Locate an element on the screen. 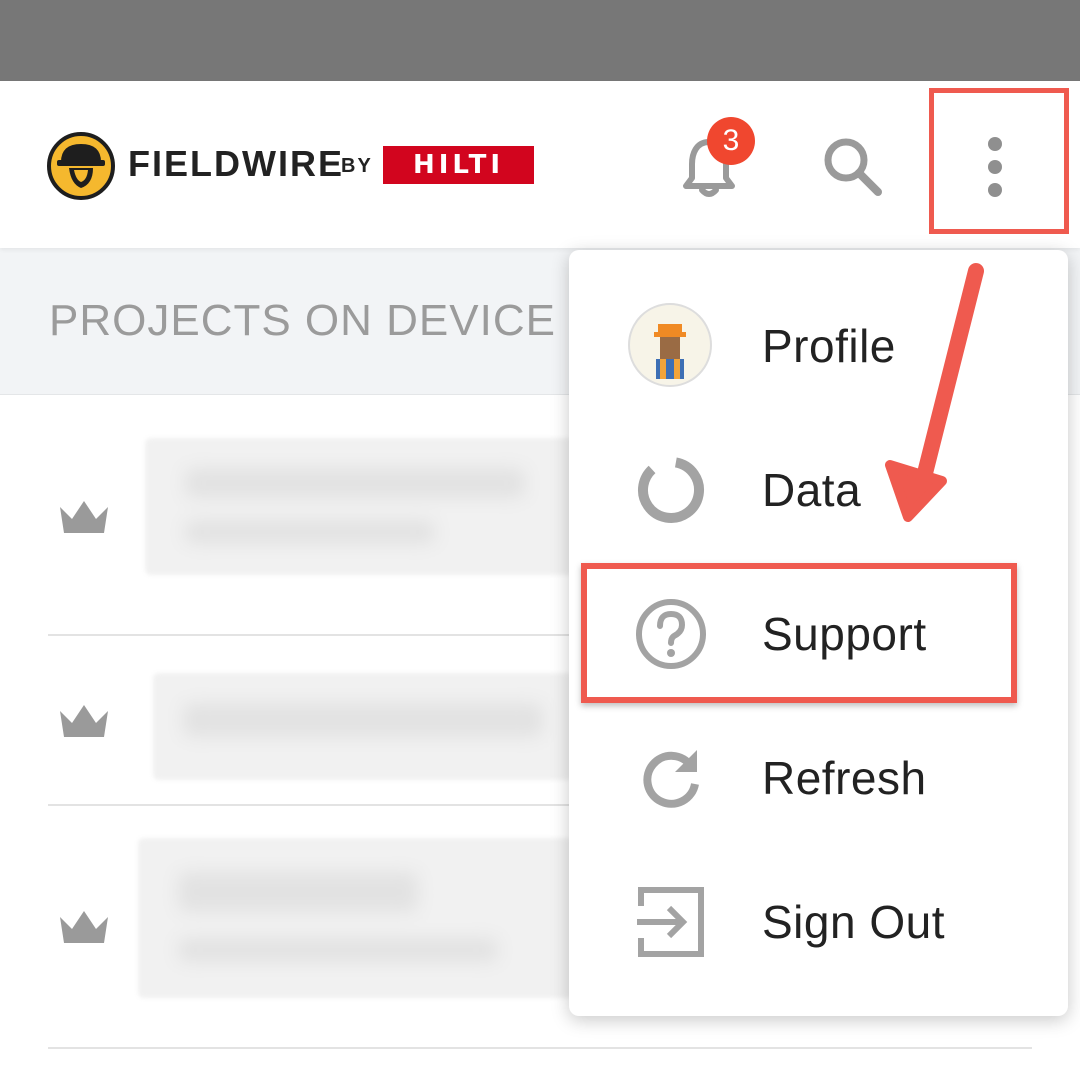  hilti-logo: HILTI is located at coordinates (458, 165).